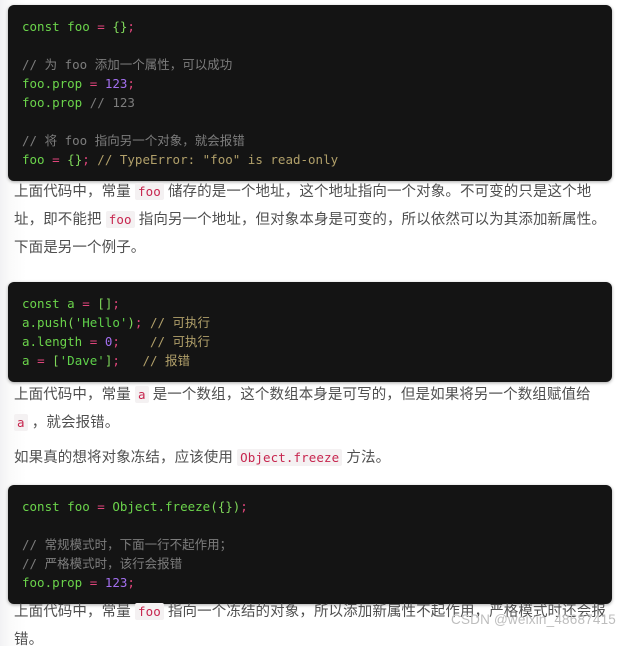 The image size is (622, 646). Describe the element at coordinates (101, 322) in the screenshot. I see `code-token-string: 'Hello'` at that location.